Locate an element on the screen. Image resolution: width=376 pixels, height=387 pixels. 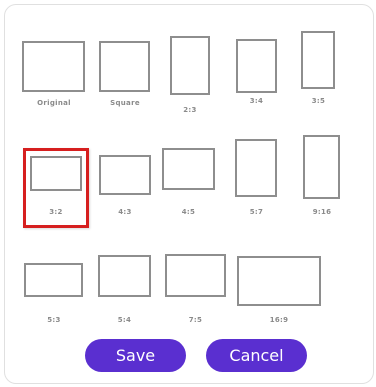
cancel-button: Cancel is located at coordinates (256, 355).